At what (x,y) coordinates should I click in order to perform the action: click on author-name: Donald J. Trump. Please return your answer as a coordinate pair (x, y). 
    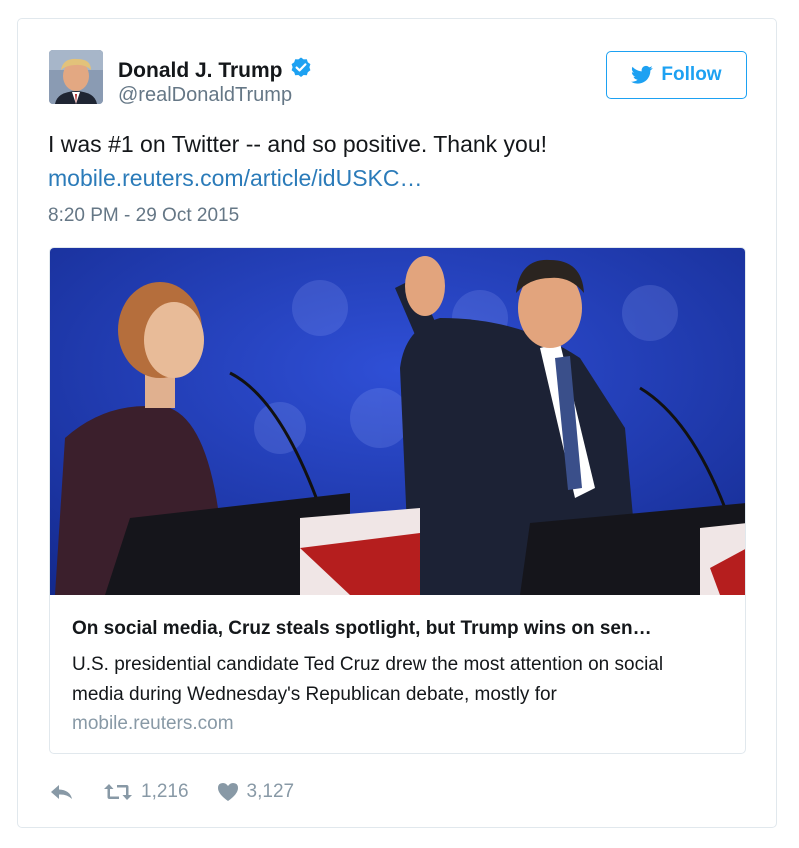
    Looking at the image, I should click on (215, 69).